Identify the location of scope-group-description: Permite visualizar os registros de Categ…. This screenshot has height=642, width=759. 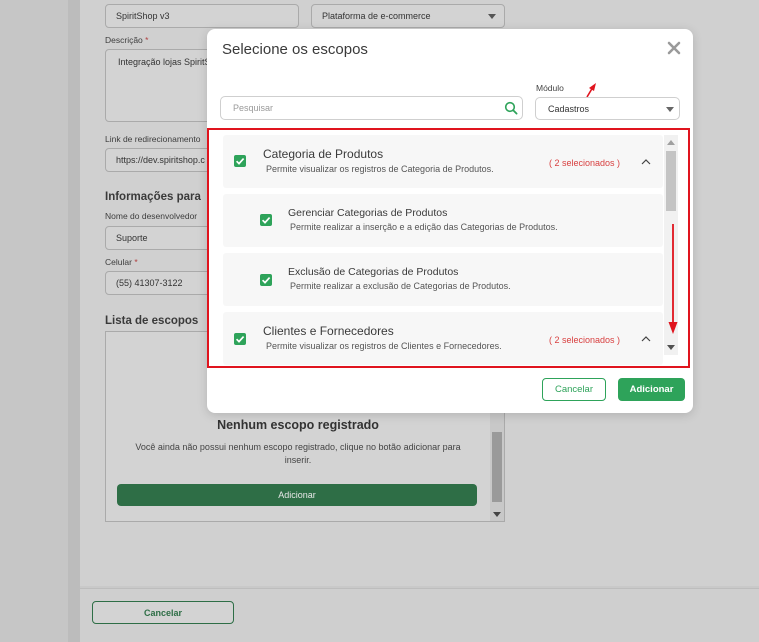
(380, 169).